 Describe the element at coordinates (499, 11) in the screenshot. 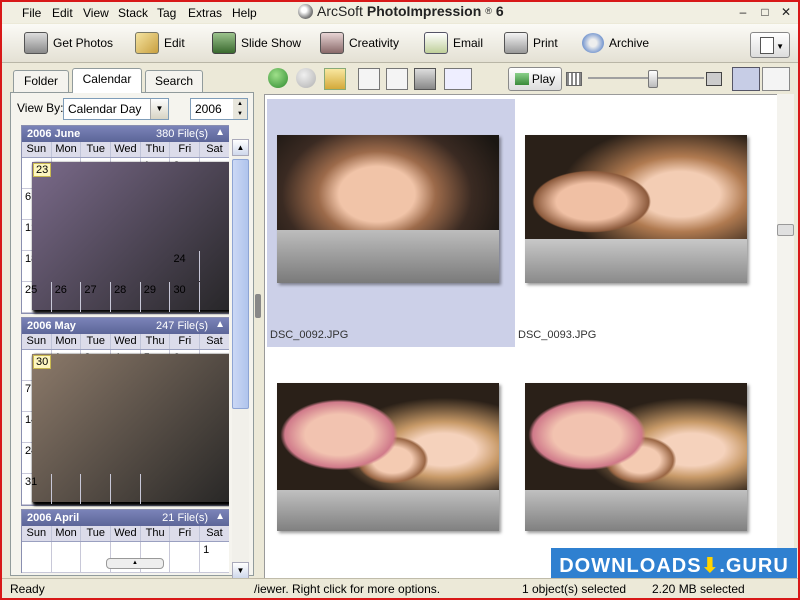

I see `title-version: 6` at that location.